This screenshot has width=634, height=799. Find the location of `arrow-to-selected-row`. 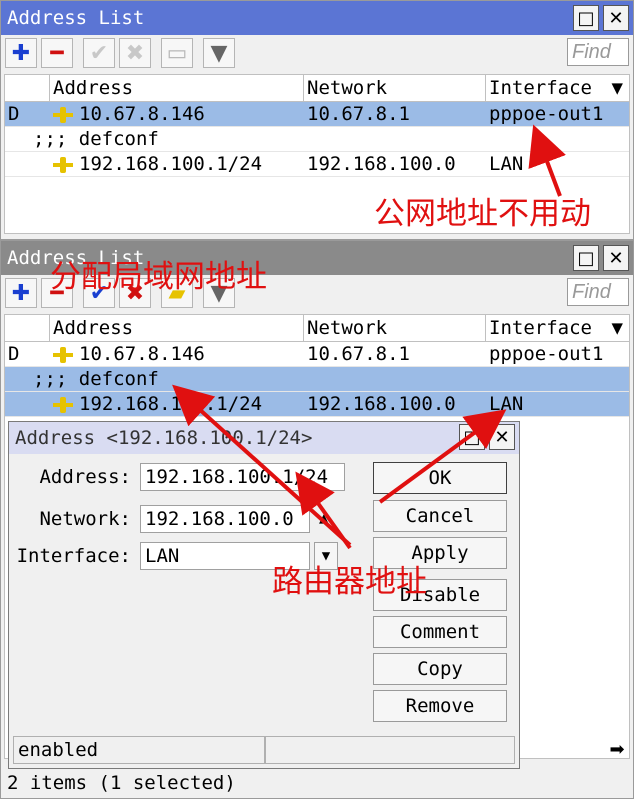

arrow-to-selected-row is located at coordinates (262, 465).